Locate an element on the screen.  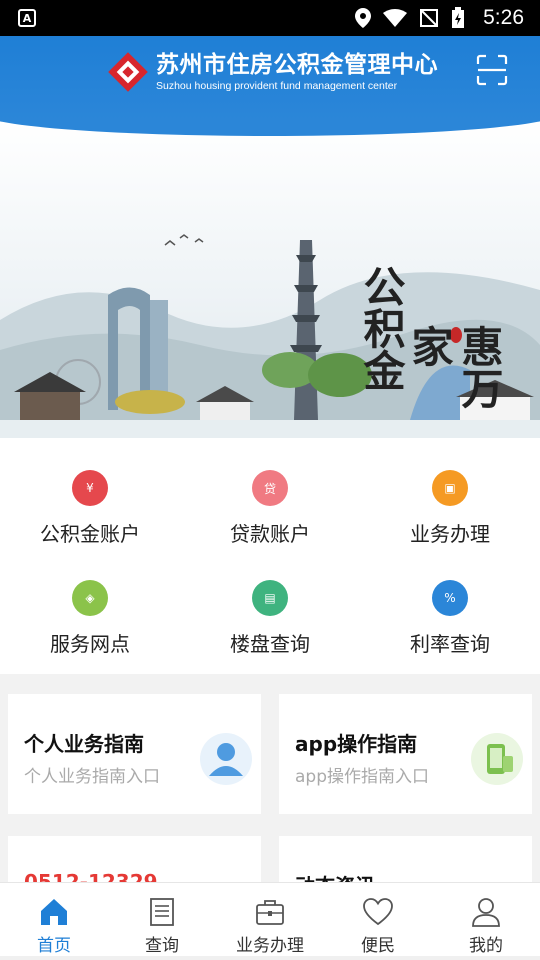
battery-charging-icon is located at coordinates (458, 17).